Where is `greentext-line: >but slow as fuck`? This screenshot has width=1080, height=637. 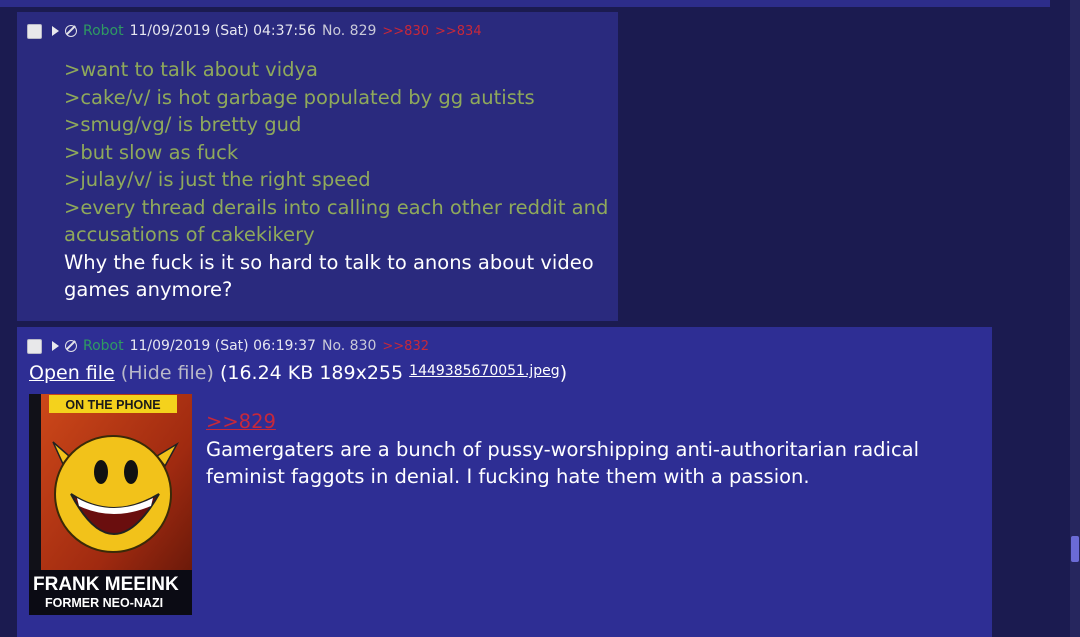
greentext-line: >but slow as fuck is located at coordinates (151, 152).